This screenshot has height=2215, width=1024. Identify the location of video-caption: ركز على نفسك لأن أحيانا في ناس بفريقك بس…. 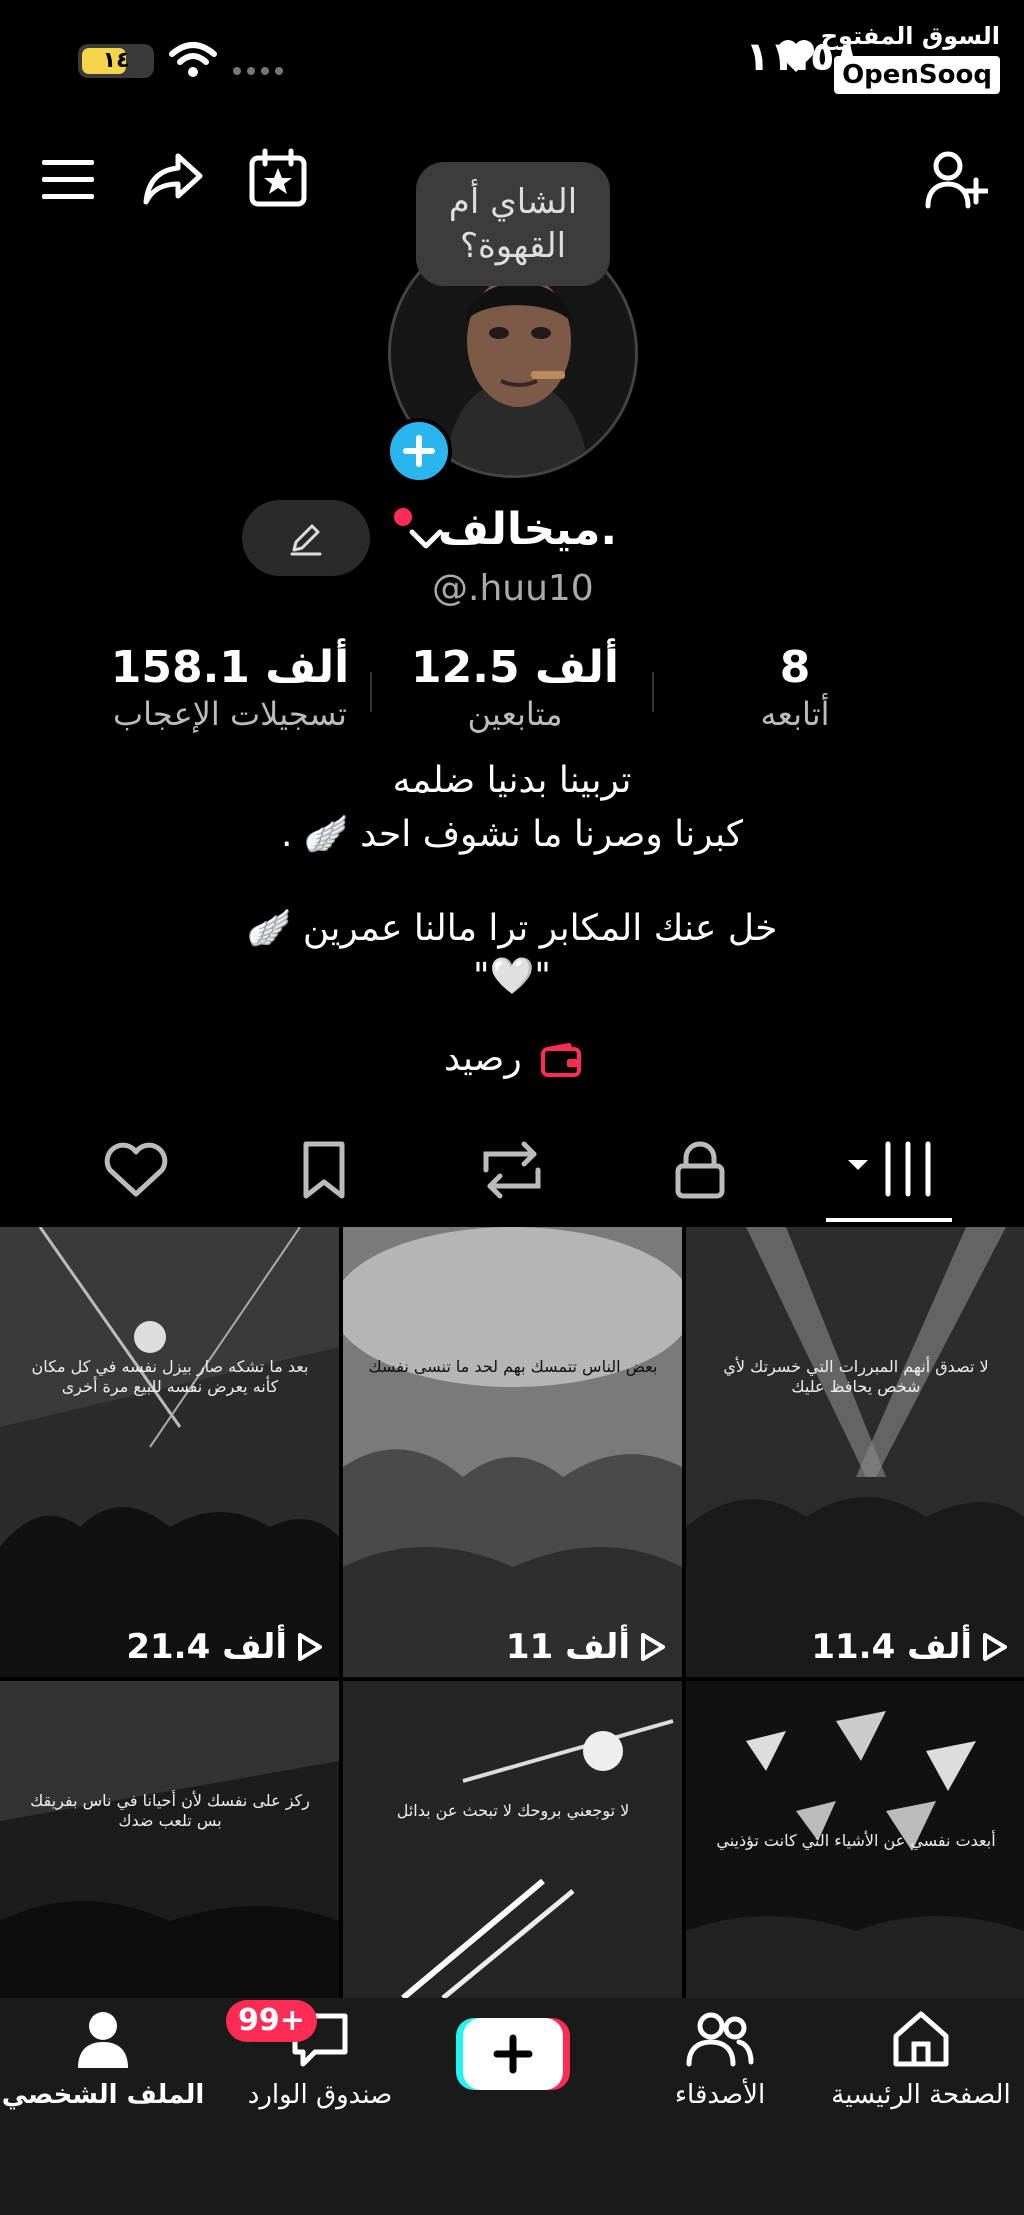
(170, 1810).